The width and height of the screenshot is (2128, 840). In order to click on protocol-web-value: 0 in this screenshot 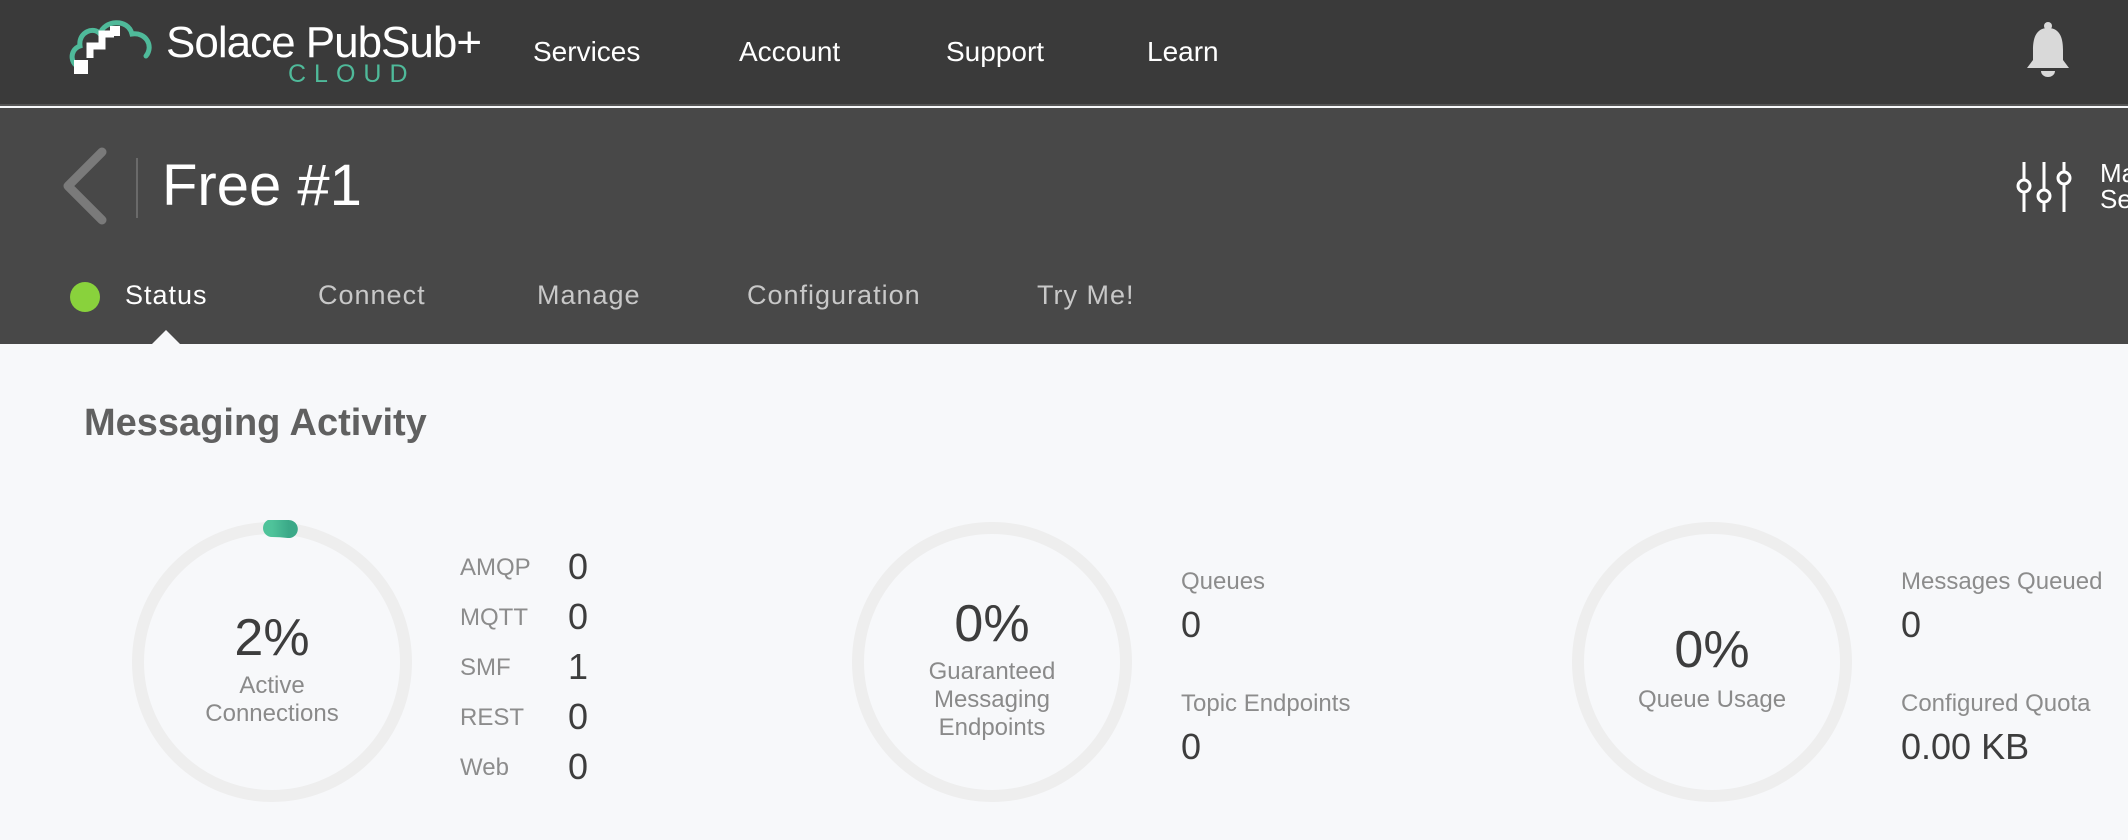, I will do `click(578, 766)`.